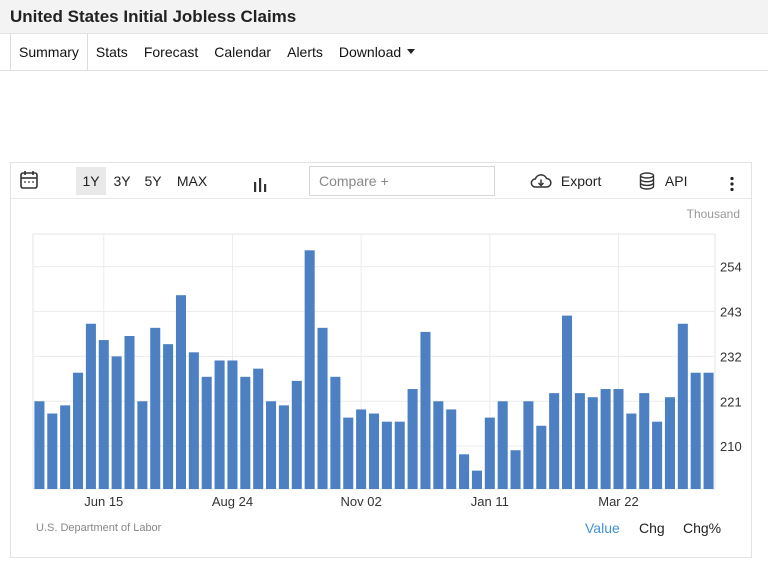 This screenshot has width=768, height=580. I want to click on caret-down-icon, so click(411, 52).